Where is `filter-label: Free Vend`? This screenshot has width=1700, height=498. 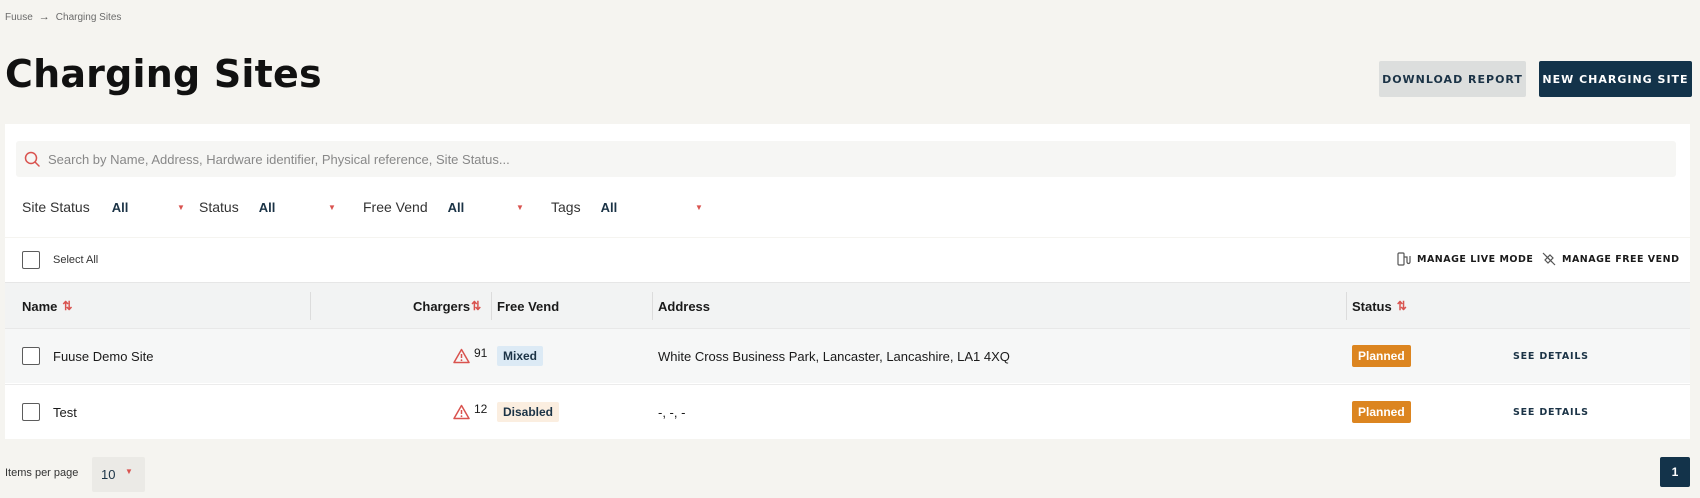 filter-label: Free Vend is located at coordinates (395, 207).